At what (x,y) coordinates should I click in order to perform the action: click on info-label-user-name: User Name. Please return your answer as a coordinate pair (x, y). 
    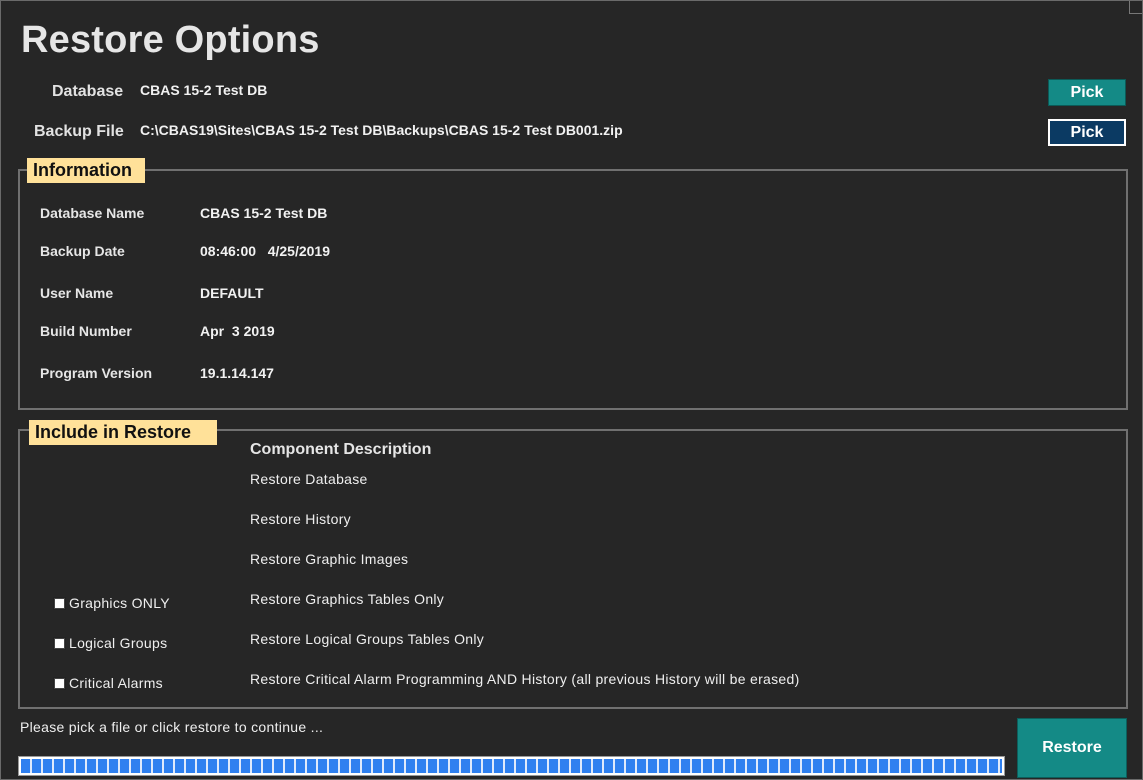
    Looking at the image, I should click on (77, 293).